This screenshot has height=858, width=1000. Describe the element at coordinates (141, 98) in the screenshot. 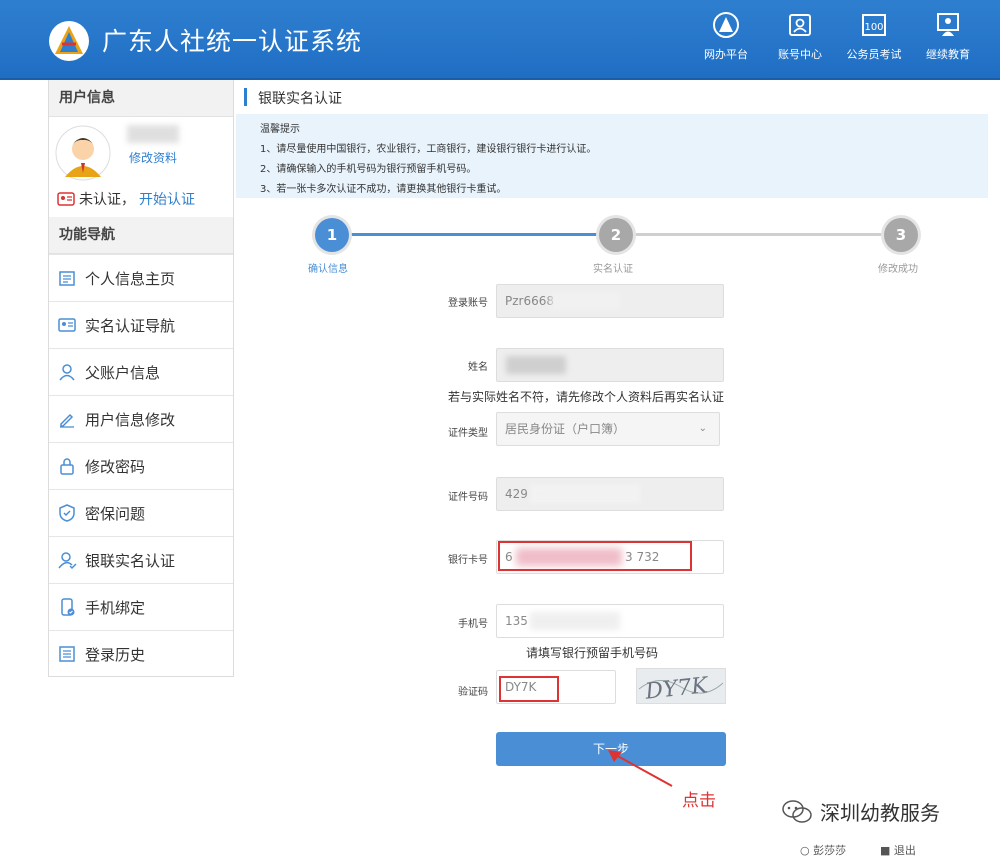

I see `user-info-heading: 用户信息` at that location.